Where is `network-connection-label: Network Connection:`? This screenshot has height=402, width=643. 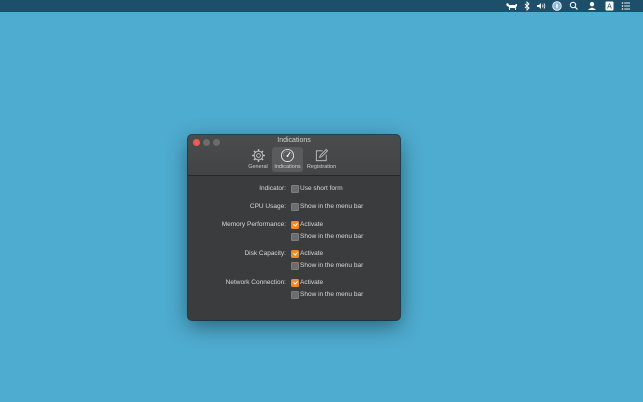
network-connection-label: Network Connection: is located at coordinates (255, 282).